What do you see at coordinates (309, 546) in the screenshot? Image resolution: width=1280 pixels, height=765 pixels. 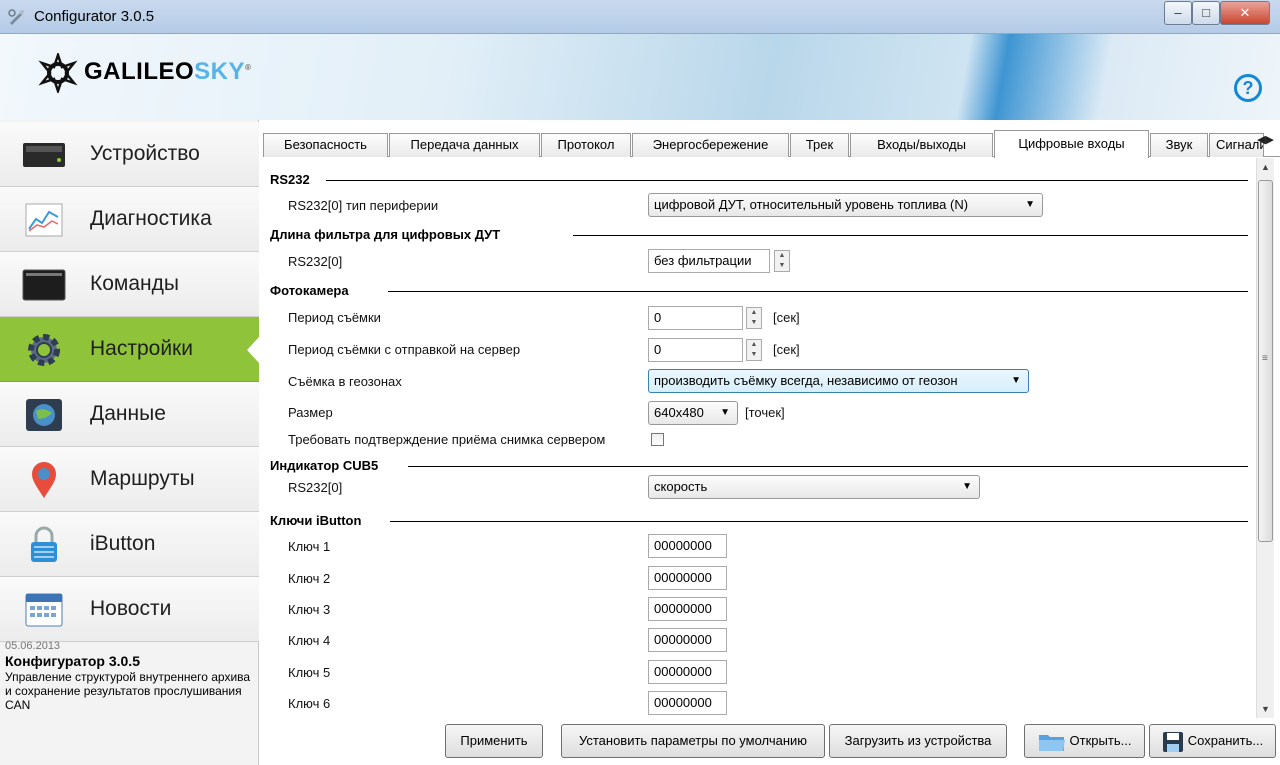 I see `key-1-label: Ключ 1` at bounding box center [309, 546].